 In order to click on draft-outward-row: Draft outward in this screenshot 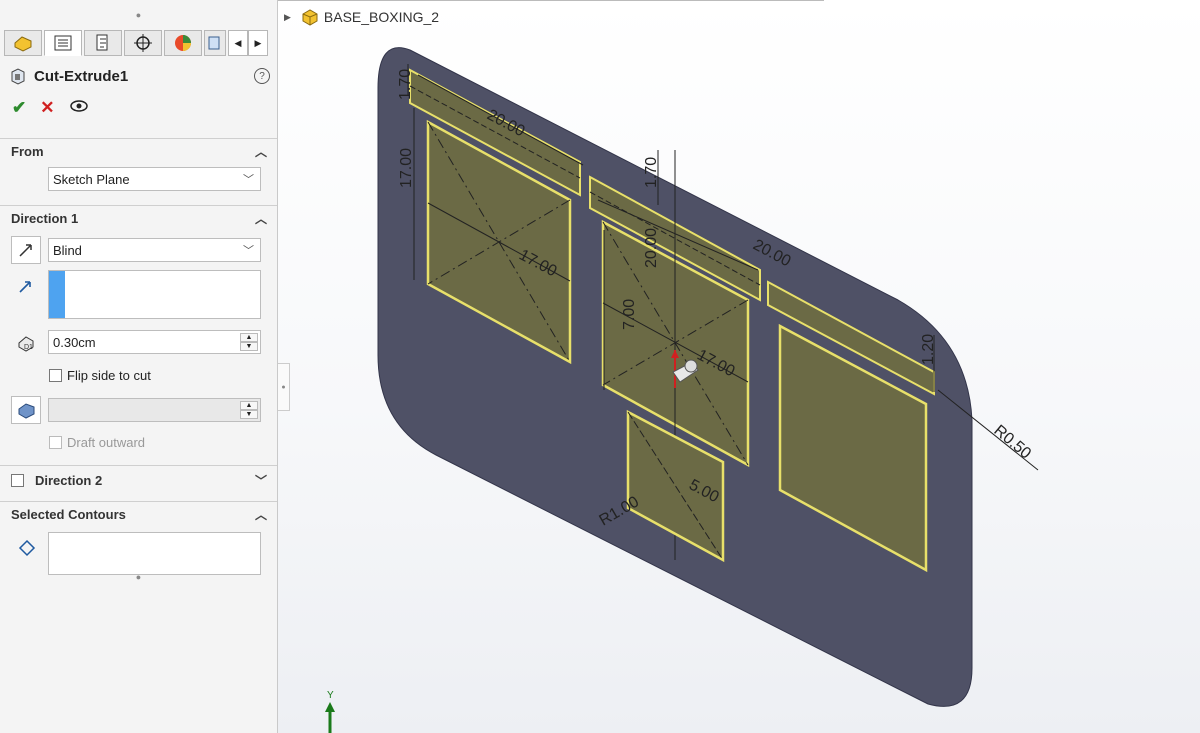, I will do `click(97, 442)`.